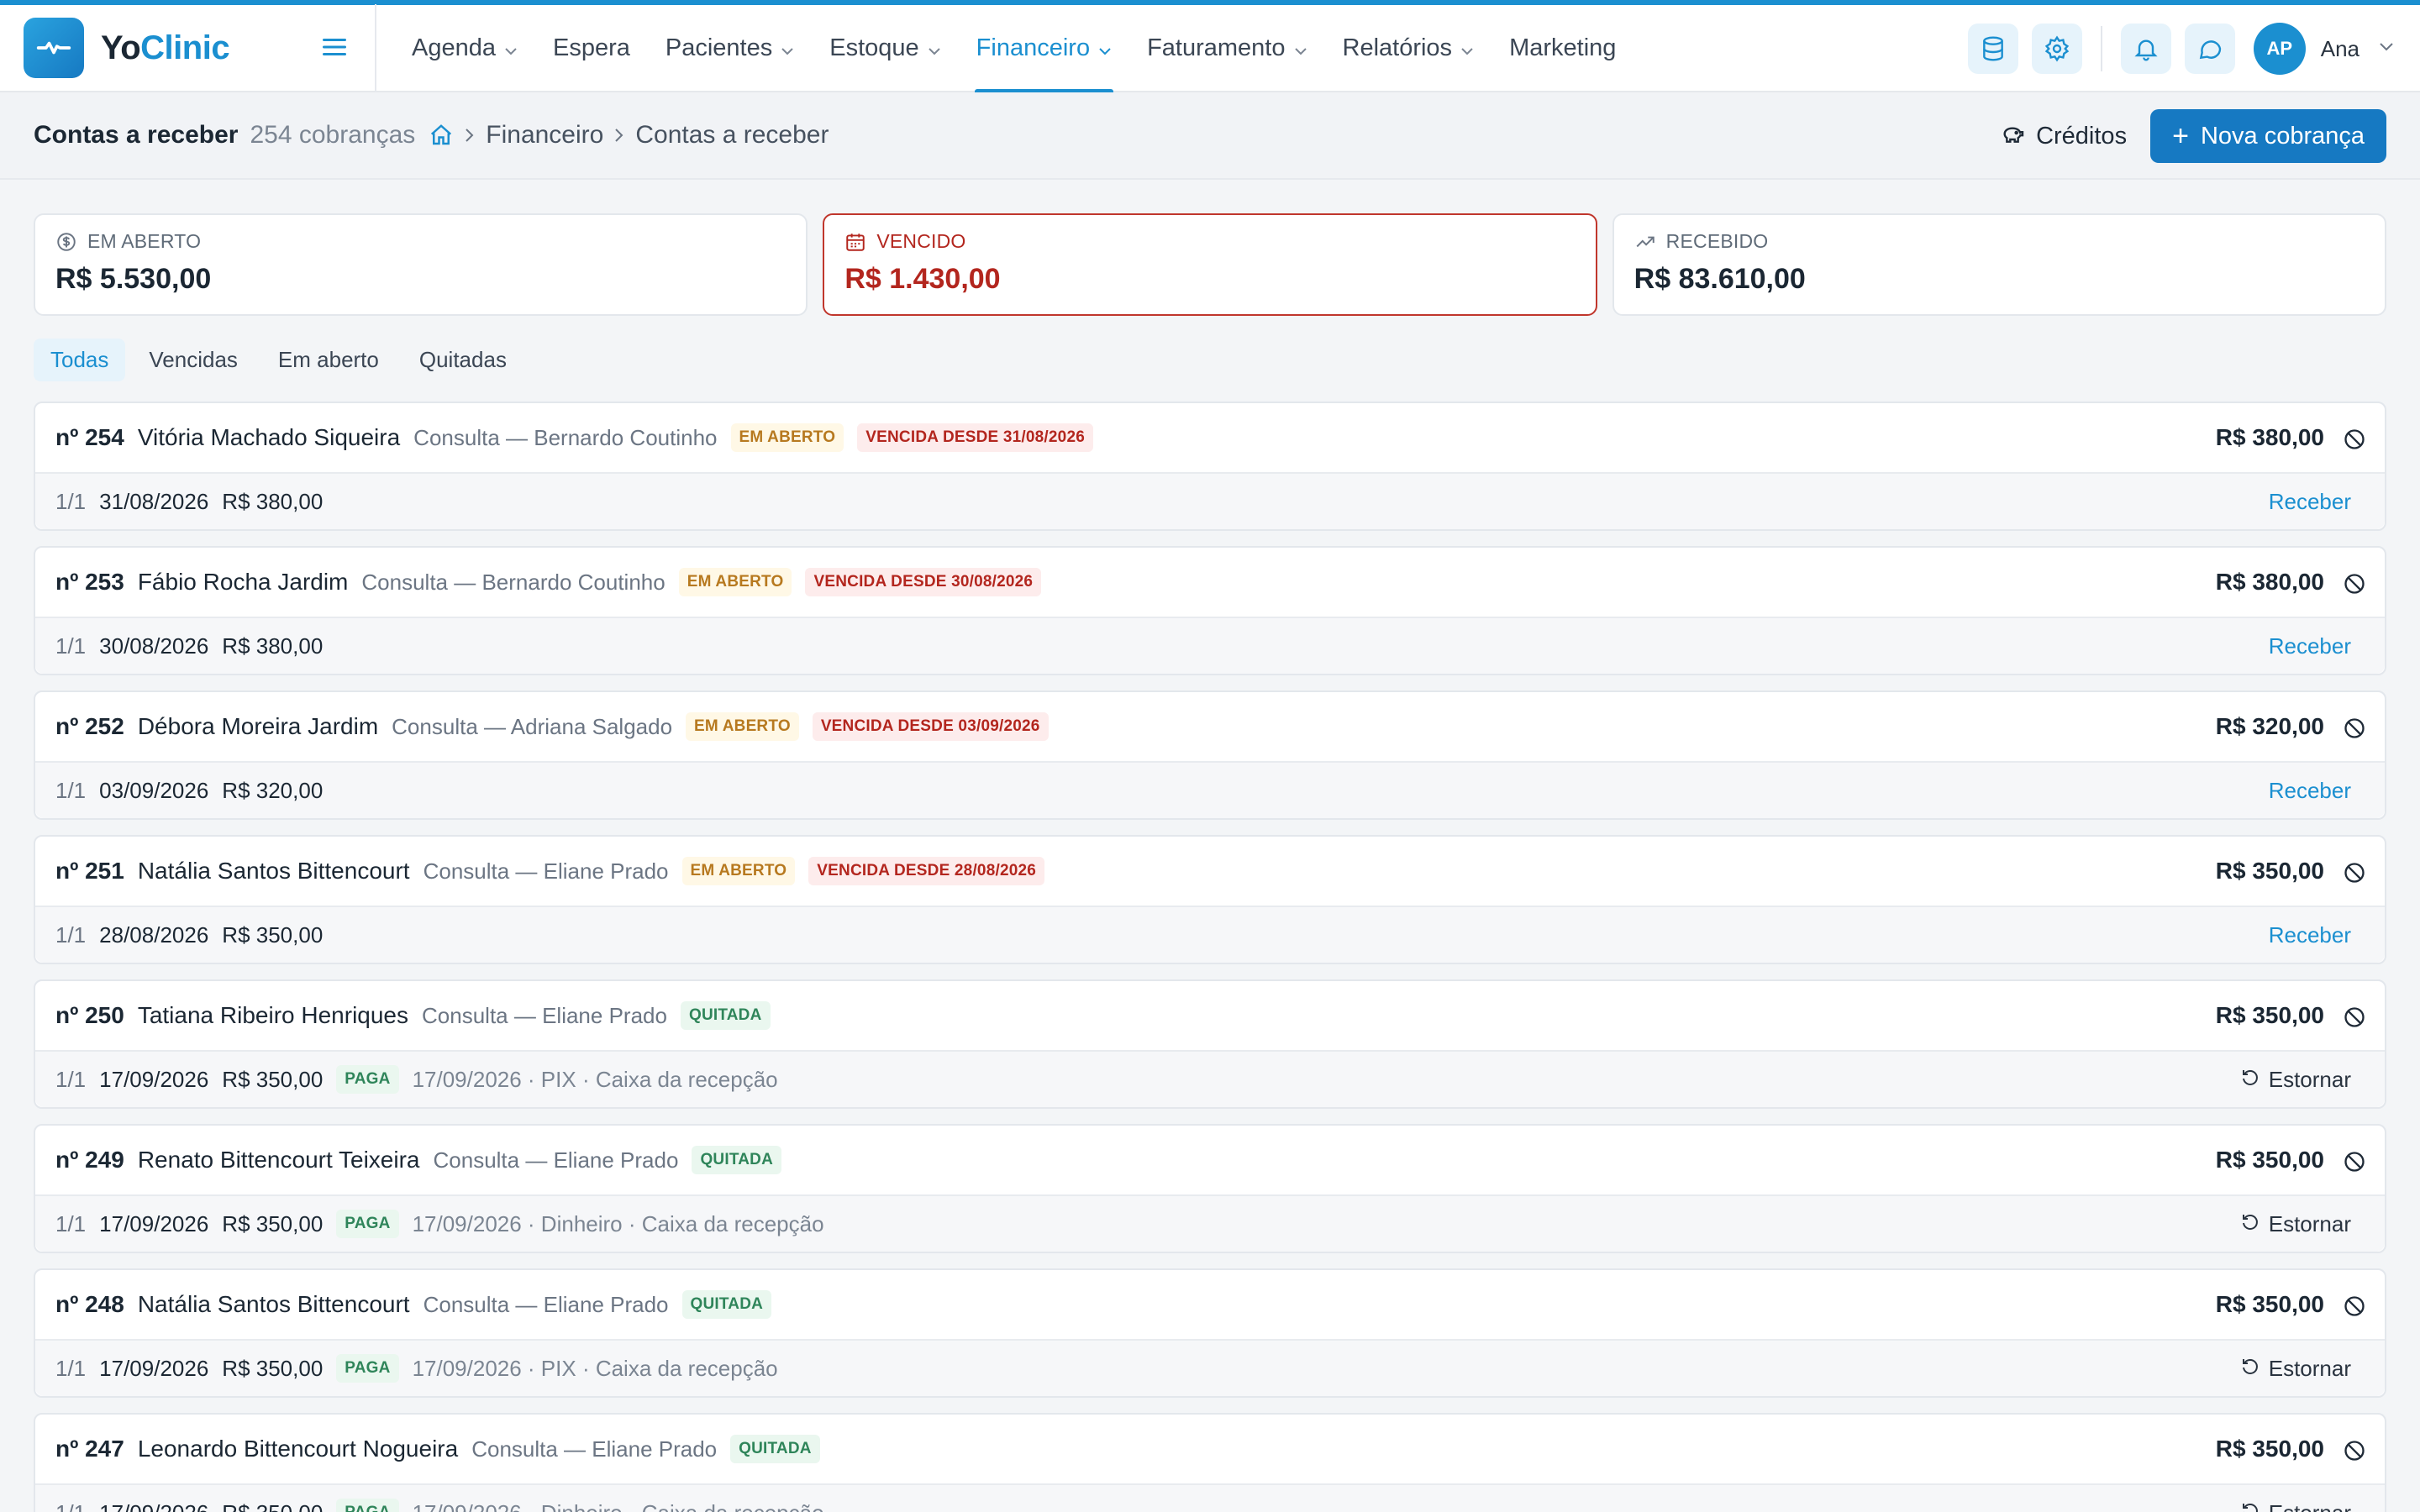  What do you see at coordinates (2101, 48) in the screenshot?
I see `divider` at bounding box center [2101, 48].